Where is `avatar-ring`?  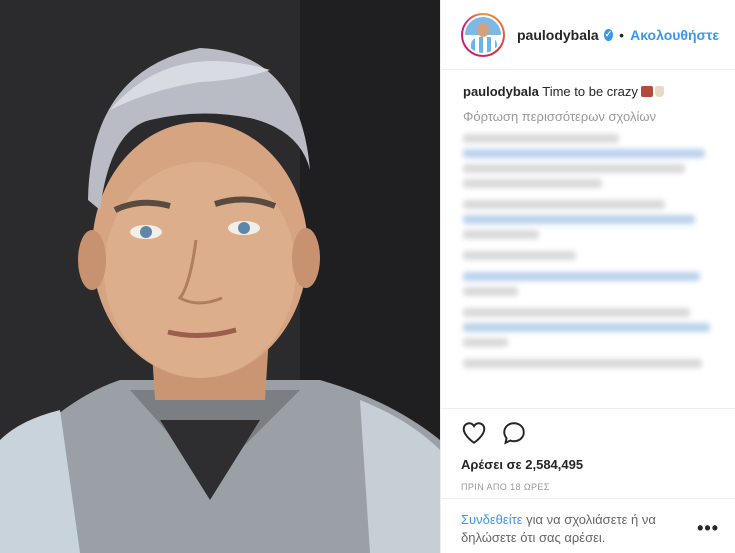 avatar-ring is located at coordinates (483, 34).